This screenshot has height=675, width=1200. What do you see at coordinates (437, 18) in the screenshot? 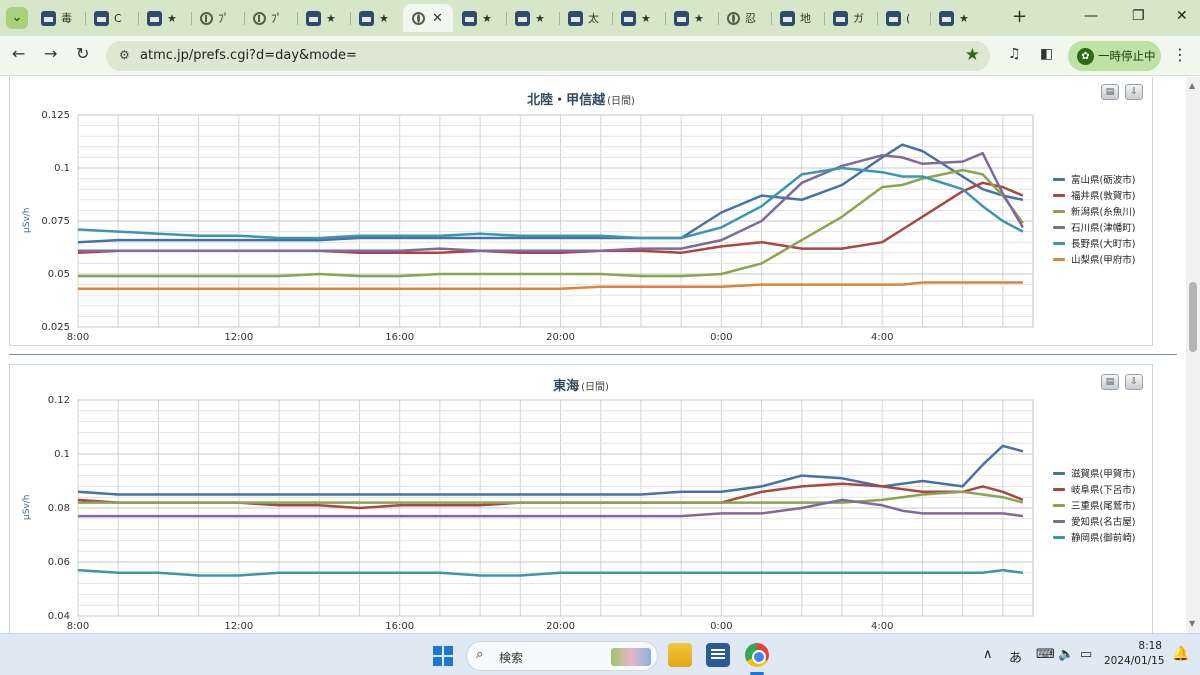
I see `close-tab-icon: ✕` at bounding box center [437, 18].